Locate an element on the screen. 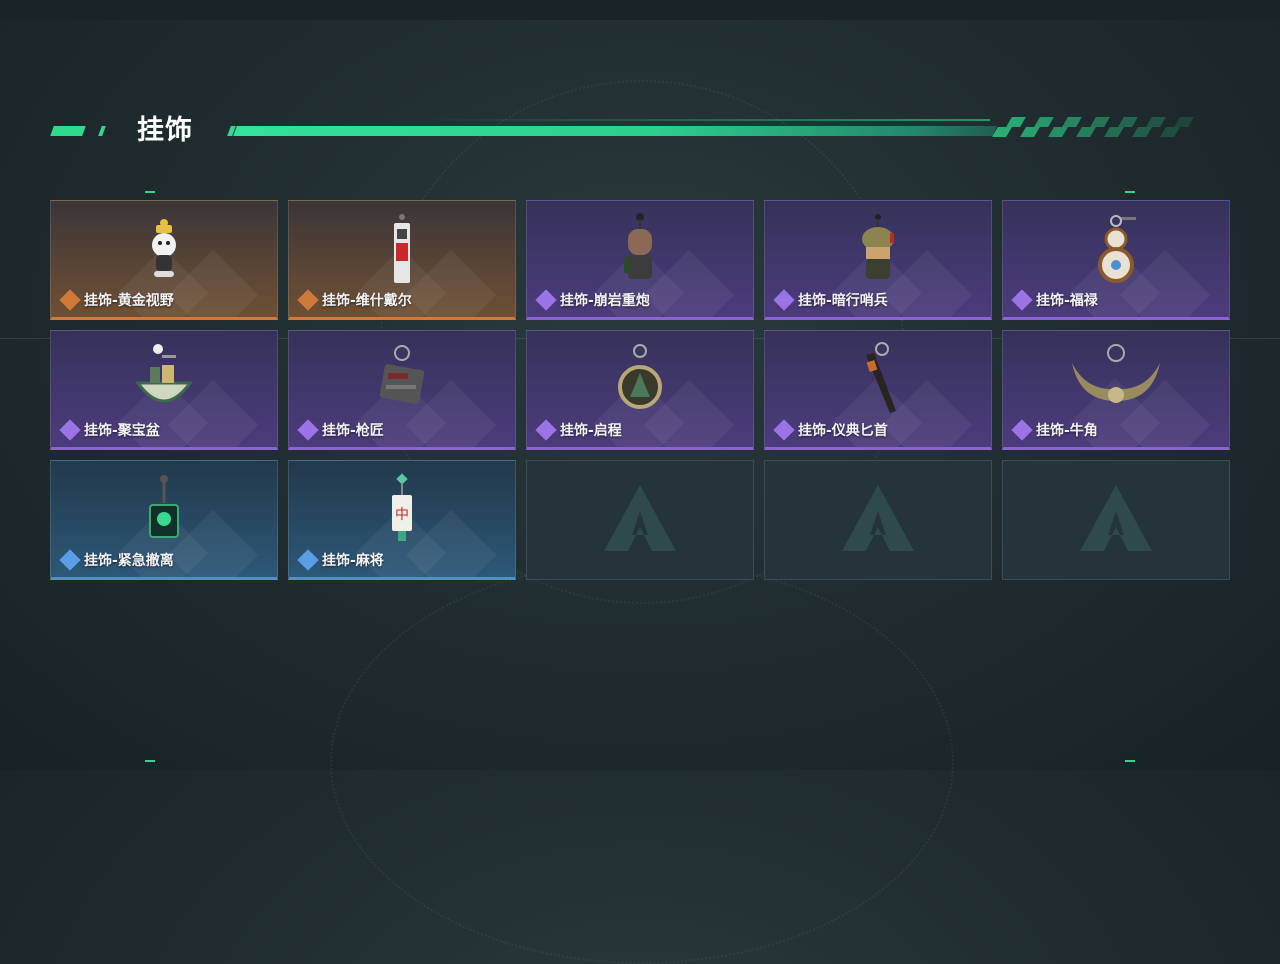 This screenshot has width=1280, height=964. charm-name: 挂饰-黄金视野 is located at coordinates (129, 301).